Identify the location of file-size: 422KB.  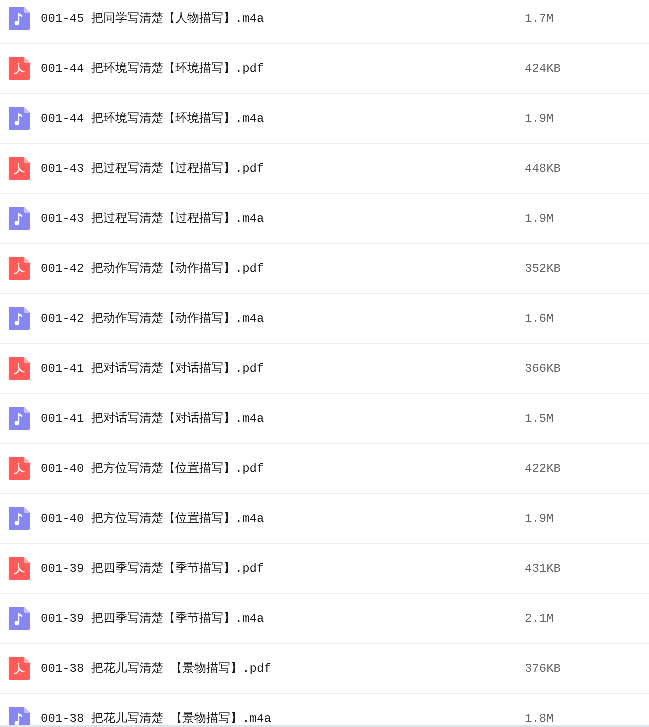
(543, 469).